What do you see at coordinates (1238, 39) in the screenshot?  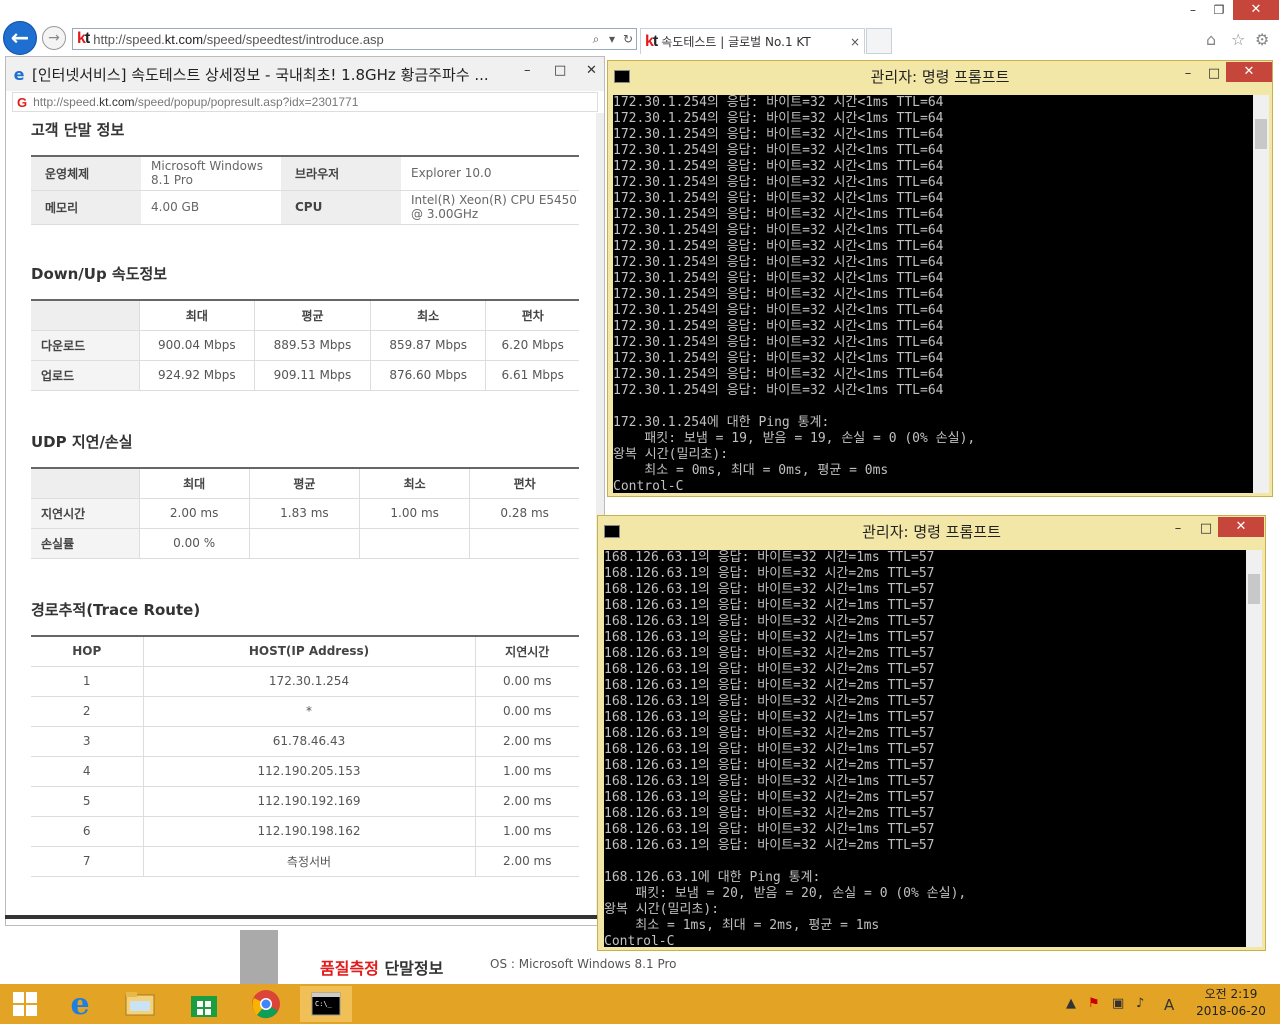 I see `favorites-star-icon: ☆` at bounding box center [1238, 39].